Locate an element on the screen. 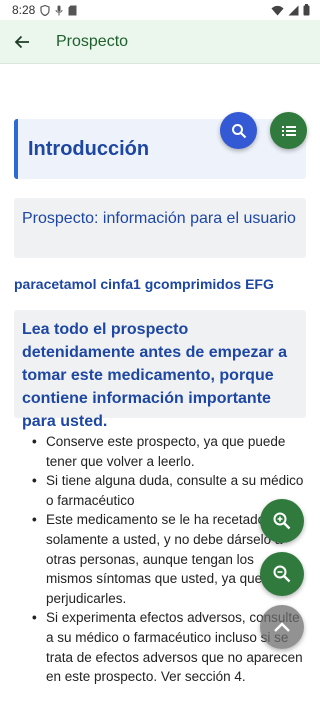 The width and height of the screenshot is (320, 711). zoom-in-icon is located at coordinates (282, 521).